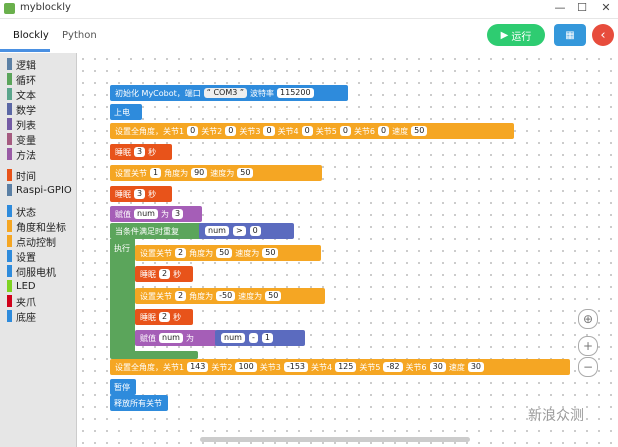 The width and height of the screenshot is (618, 447). Describe the element at coordinates (176, 338) in the screenshot. I see `assign-variable-block: 赋值 num 为` at that location.